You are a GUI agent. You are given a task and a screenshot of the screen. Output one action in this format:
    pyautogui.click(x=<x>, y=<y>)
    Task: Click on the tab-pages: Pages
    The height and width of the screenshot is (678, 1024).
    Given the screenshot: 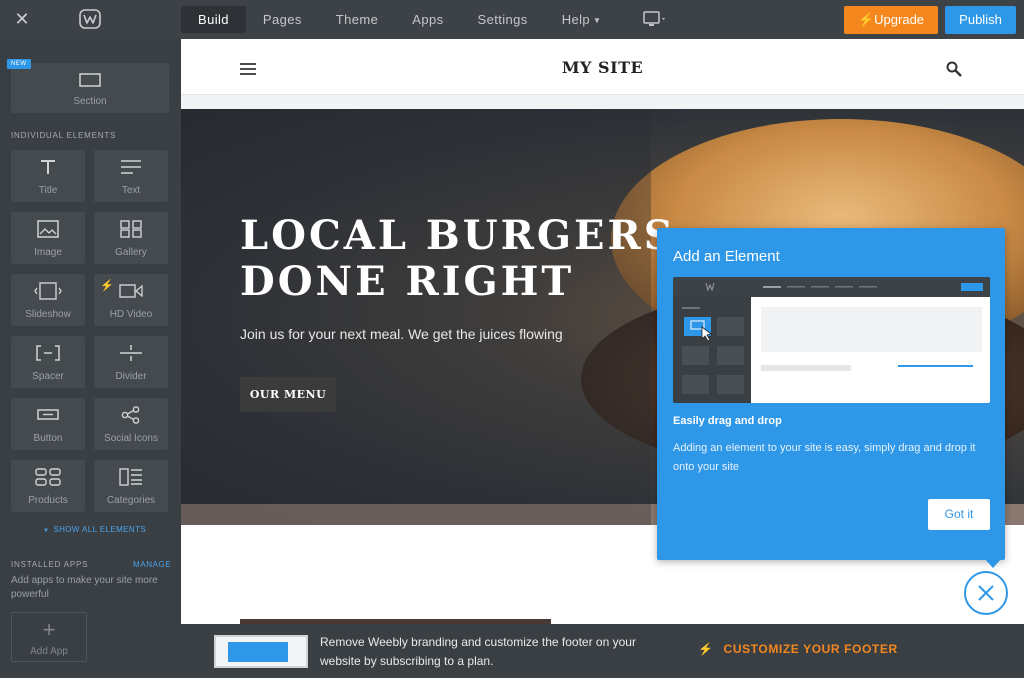 What is the action you would take?
    pyautogui.click(x=282, y=19)
    